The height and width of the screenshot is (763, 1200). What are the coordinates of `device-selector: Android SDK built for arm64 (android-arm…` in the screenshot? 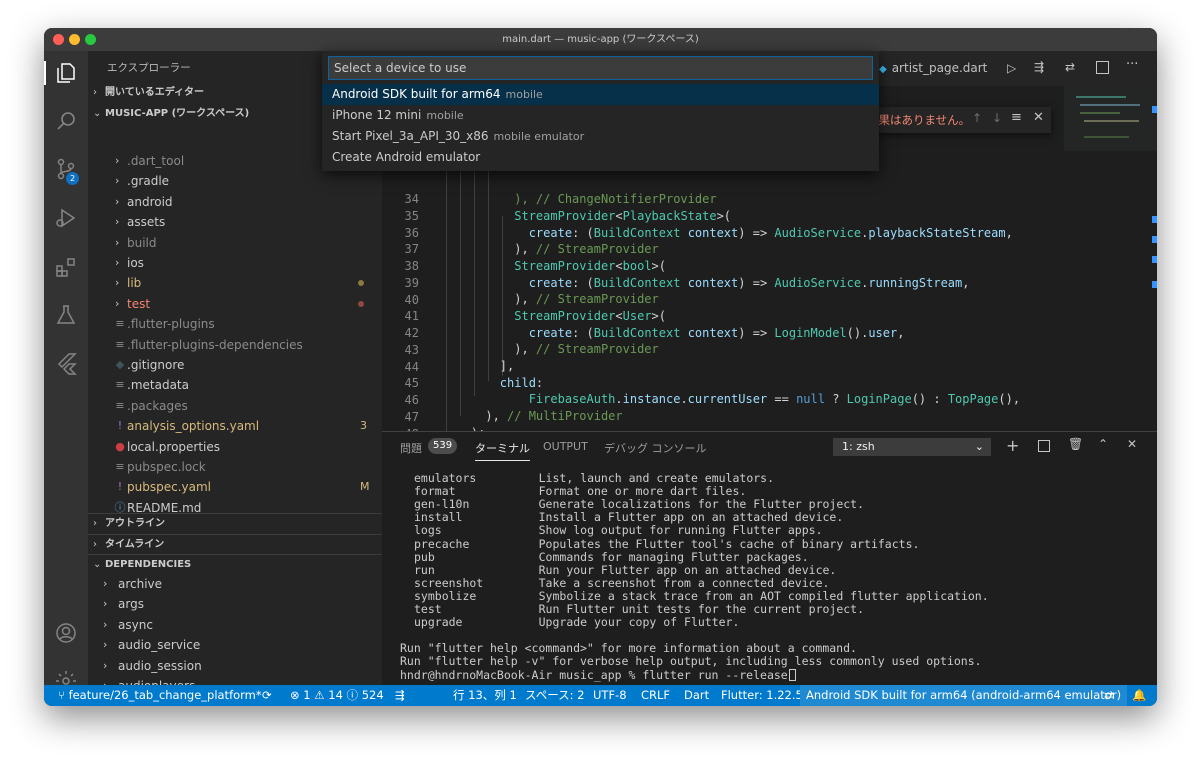 It's located at (964, 695).